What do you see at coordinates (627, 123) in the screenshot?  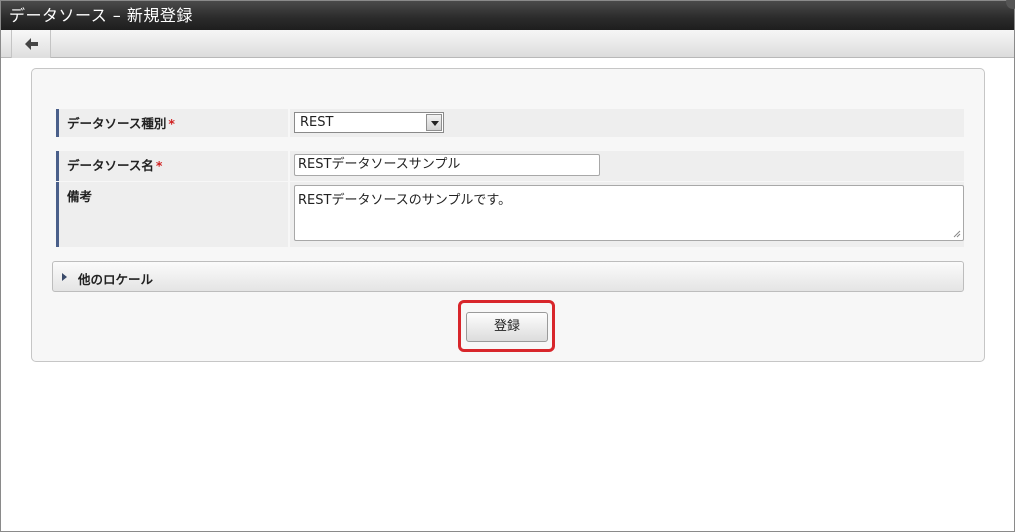 I see `datasource-type-cell: REST` at bounding box center [627, 123].